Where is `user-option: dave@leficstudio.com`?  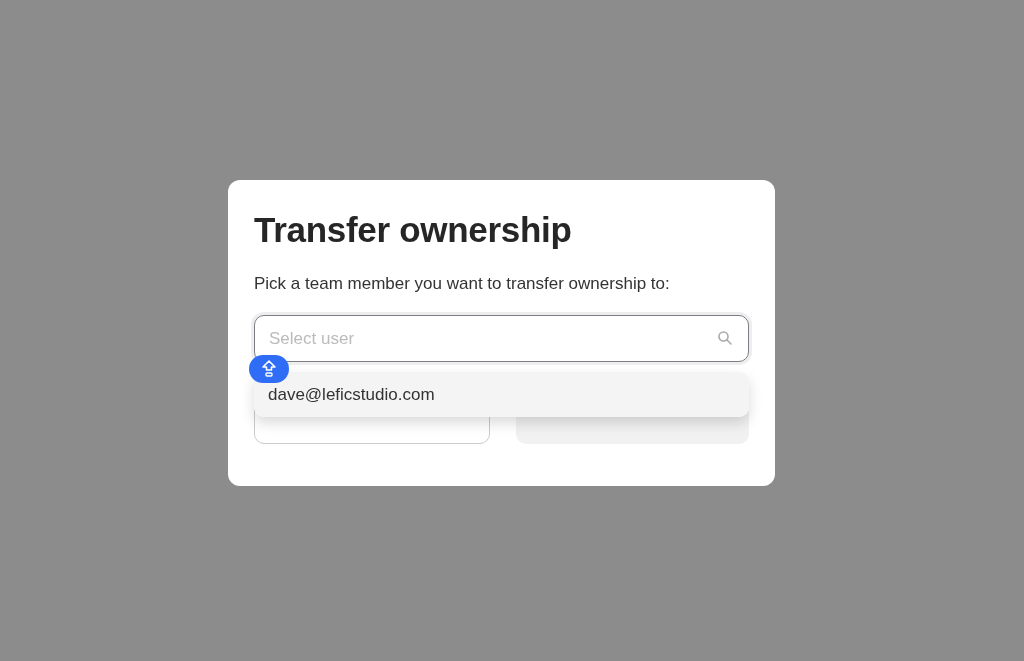 user-option: dave@leficstudio.com is located at coordinates (501, 394).